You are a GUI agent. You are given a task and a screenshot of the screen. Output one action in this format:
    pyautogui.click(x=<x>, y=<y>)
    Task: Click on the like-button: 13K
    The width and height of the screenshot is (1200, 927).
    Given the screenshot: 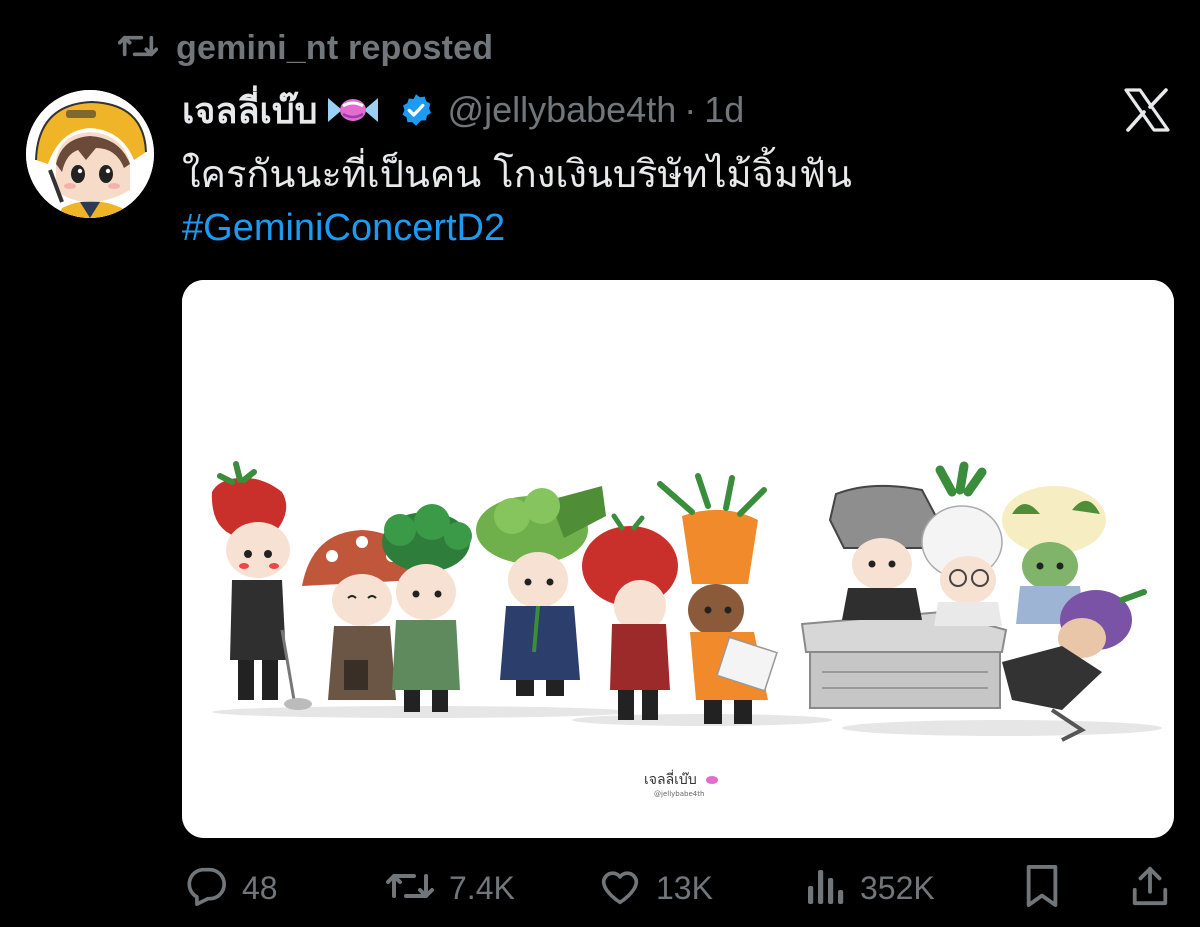 What is the action you would take?
    pyautogui.click(x=655, y=888)
    